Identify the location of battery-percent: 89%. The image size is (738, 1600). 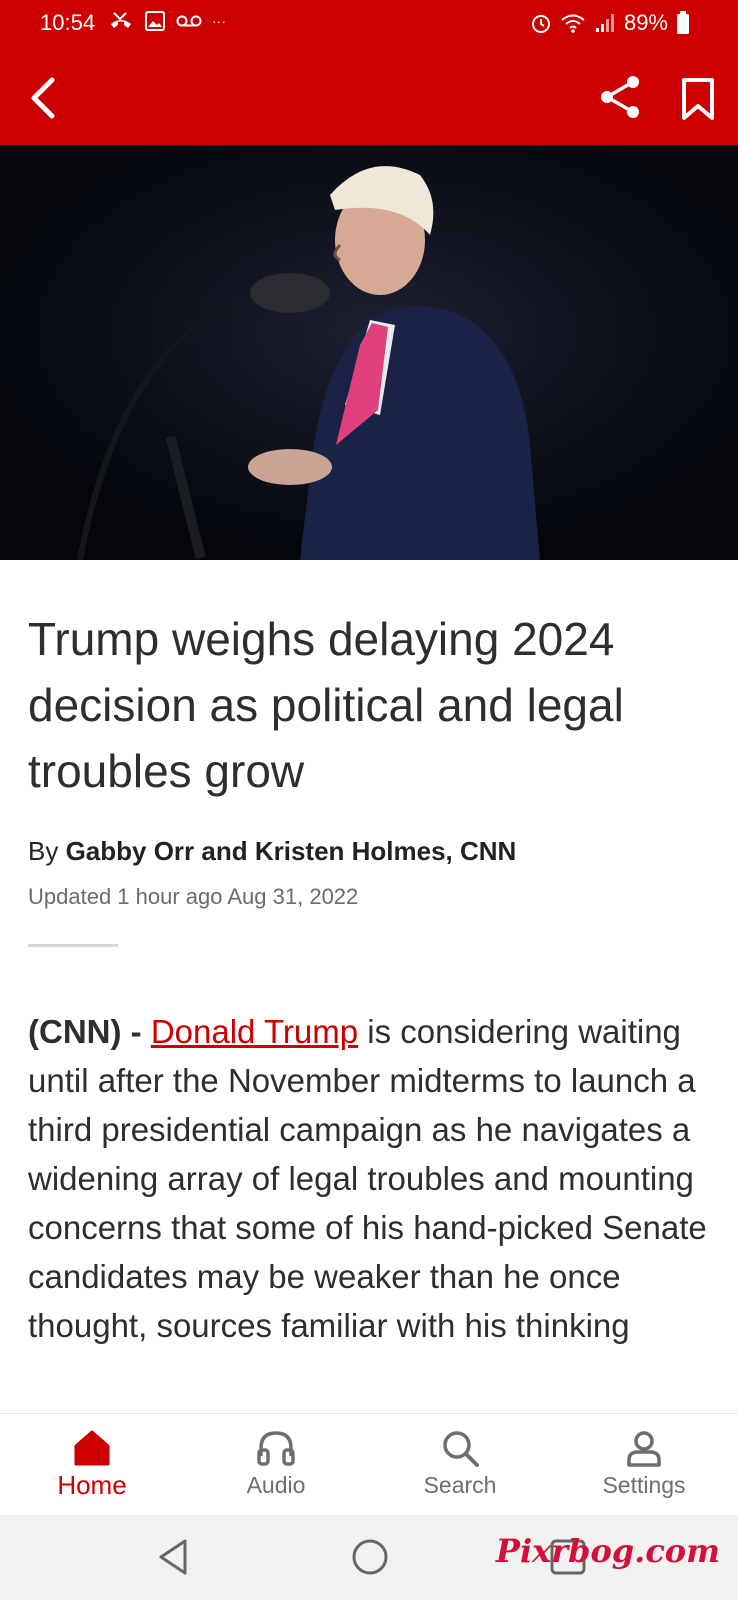
(645, 22).